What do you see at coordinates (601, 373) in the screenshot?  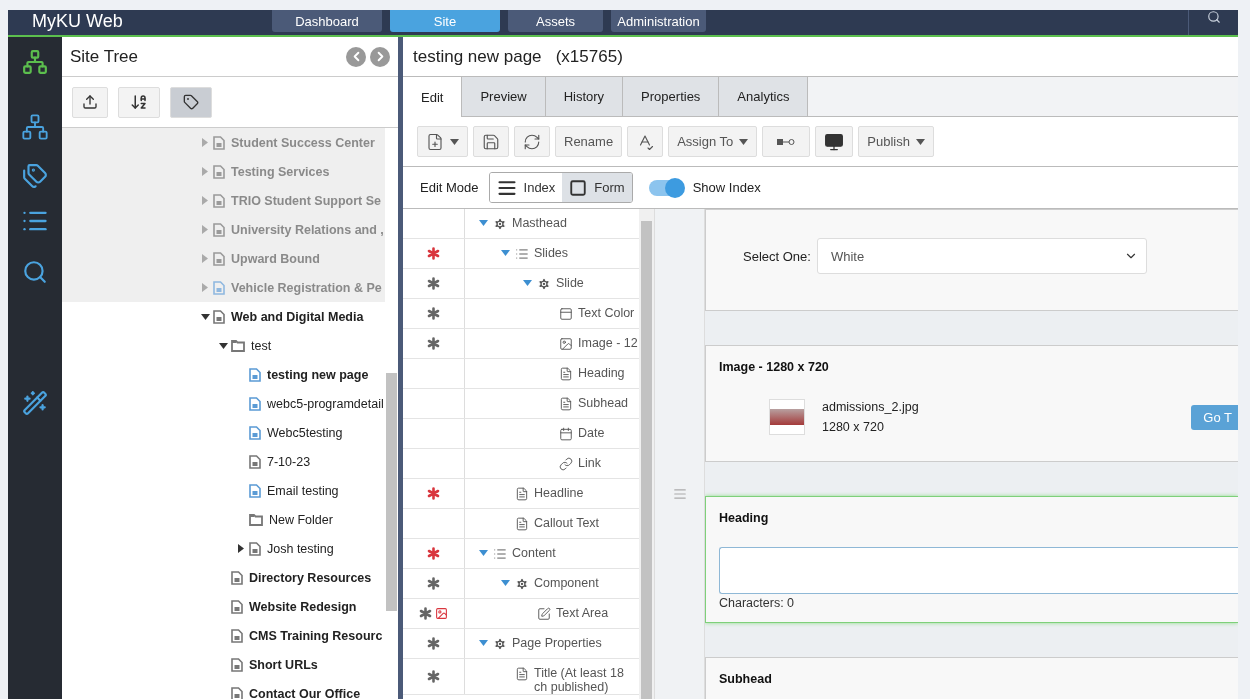 I see `index-item: Heading` at bounding box center [601, 373].